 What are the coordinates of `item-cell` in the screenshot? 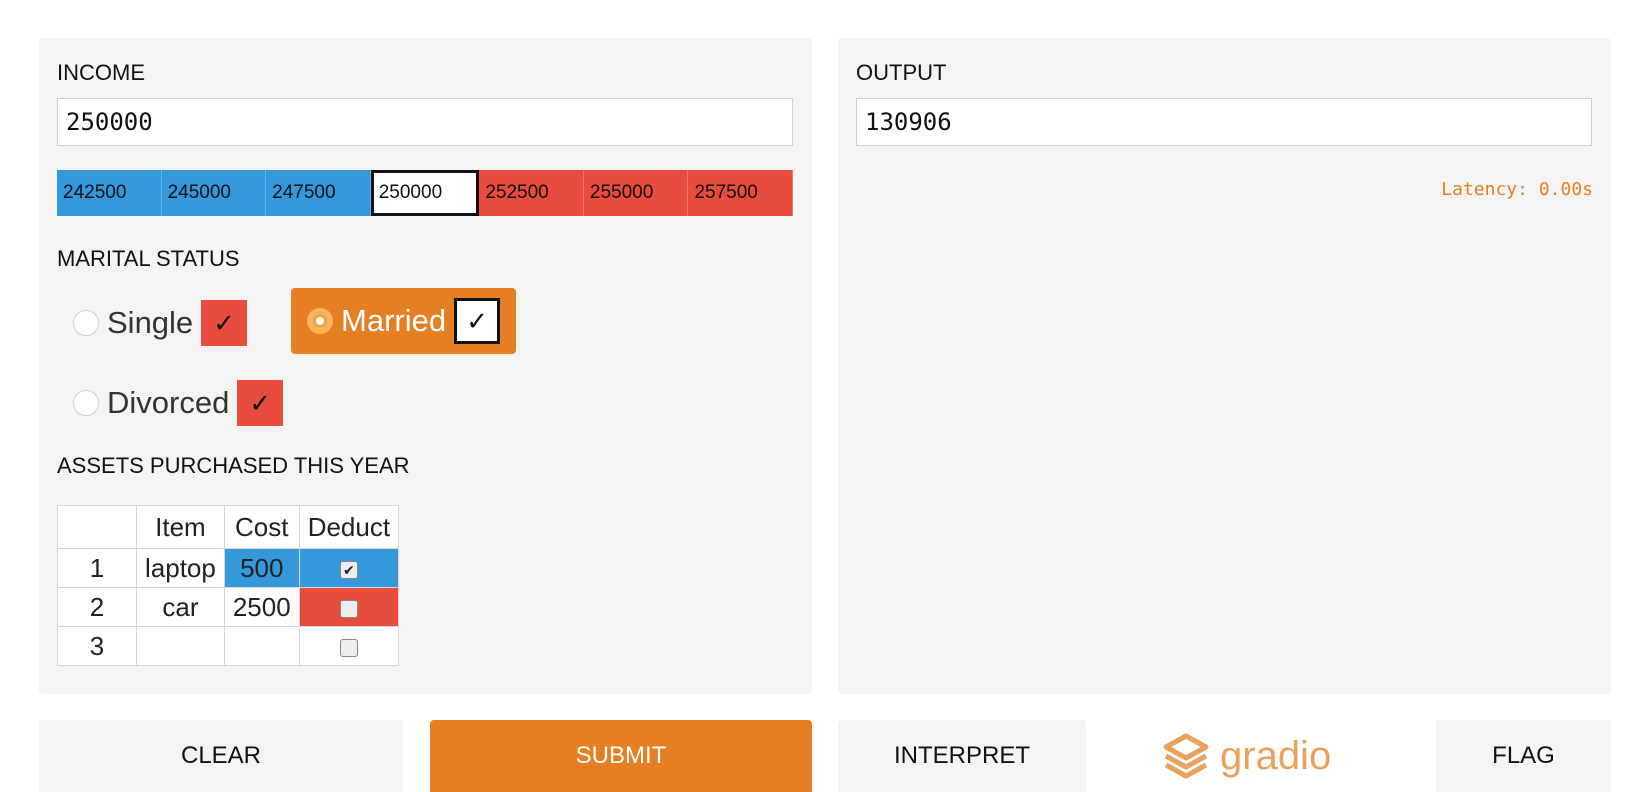 It's located at (180, 646).